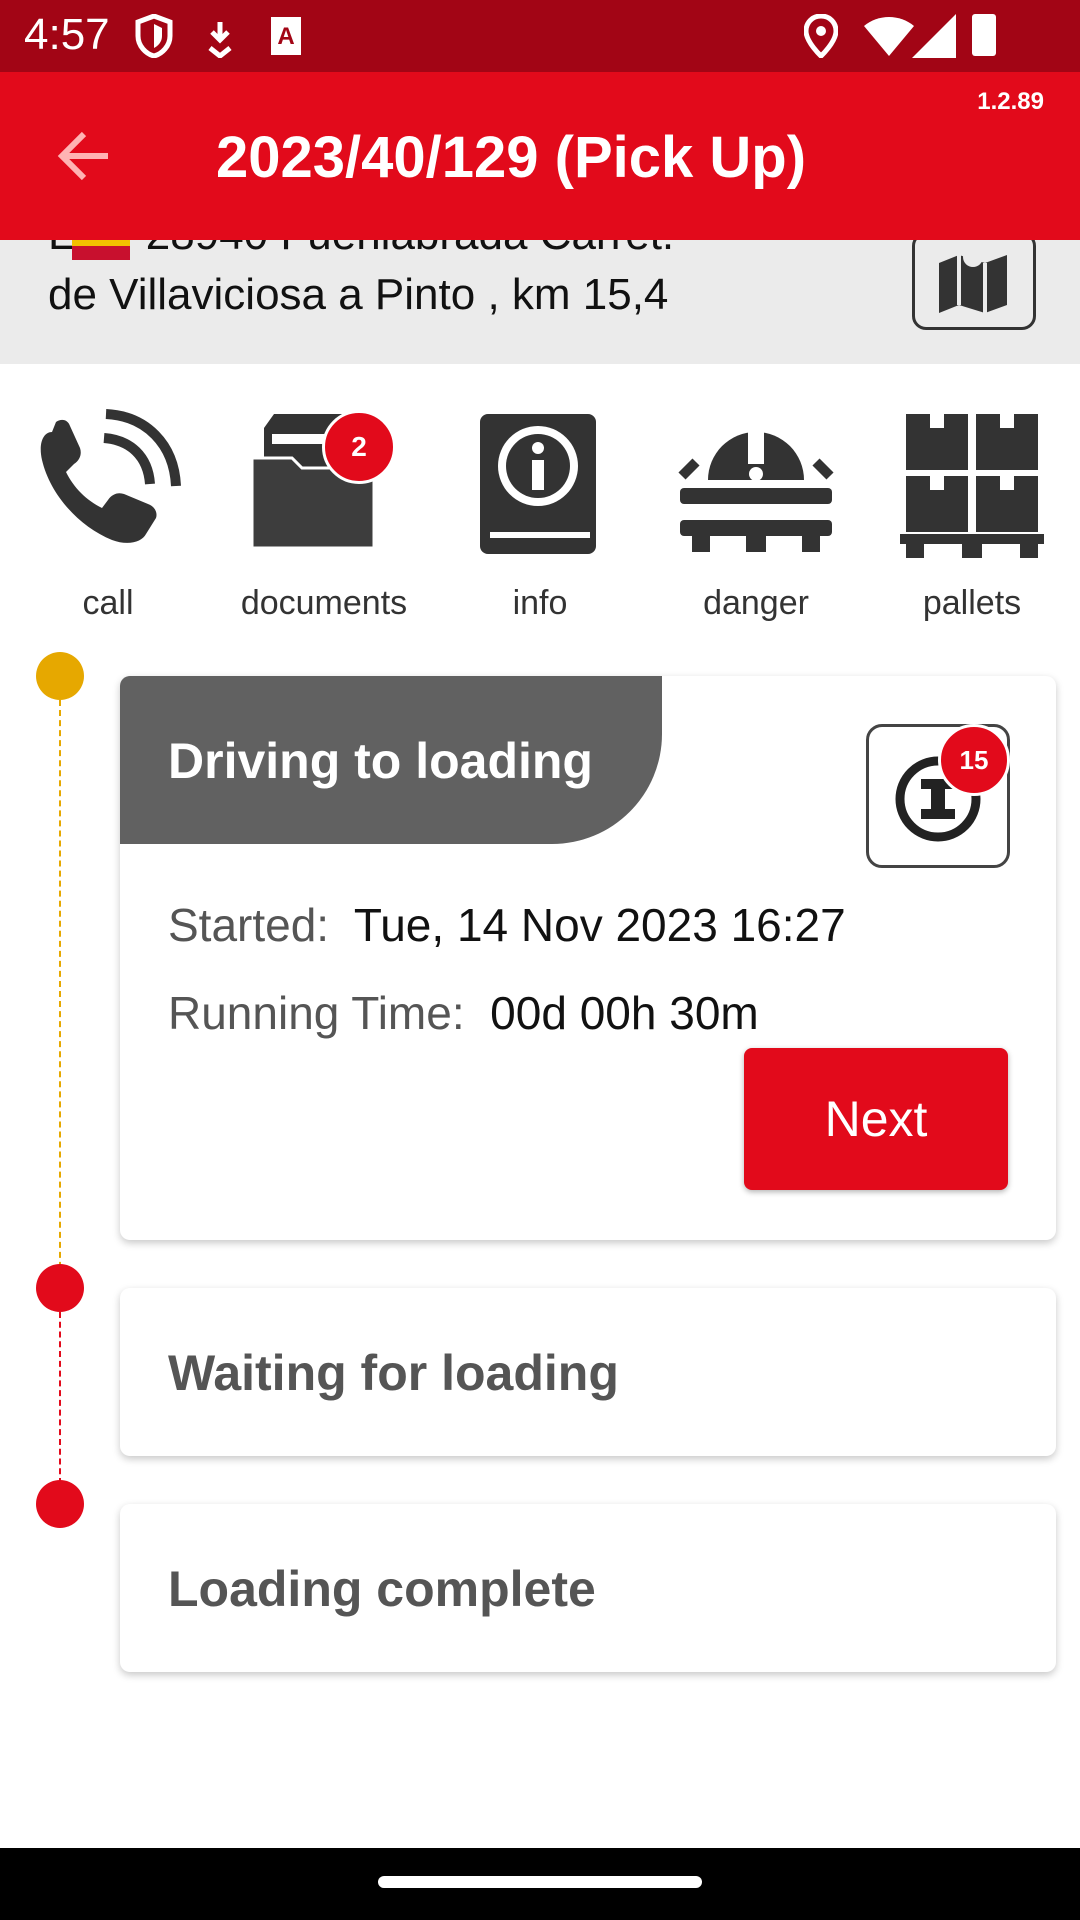  What do you see at coordinates (972, 486) in the screenshot?
I see `pallets-icon` at bounding box center [972, 486].